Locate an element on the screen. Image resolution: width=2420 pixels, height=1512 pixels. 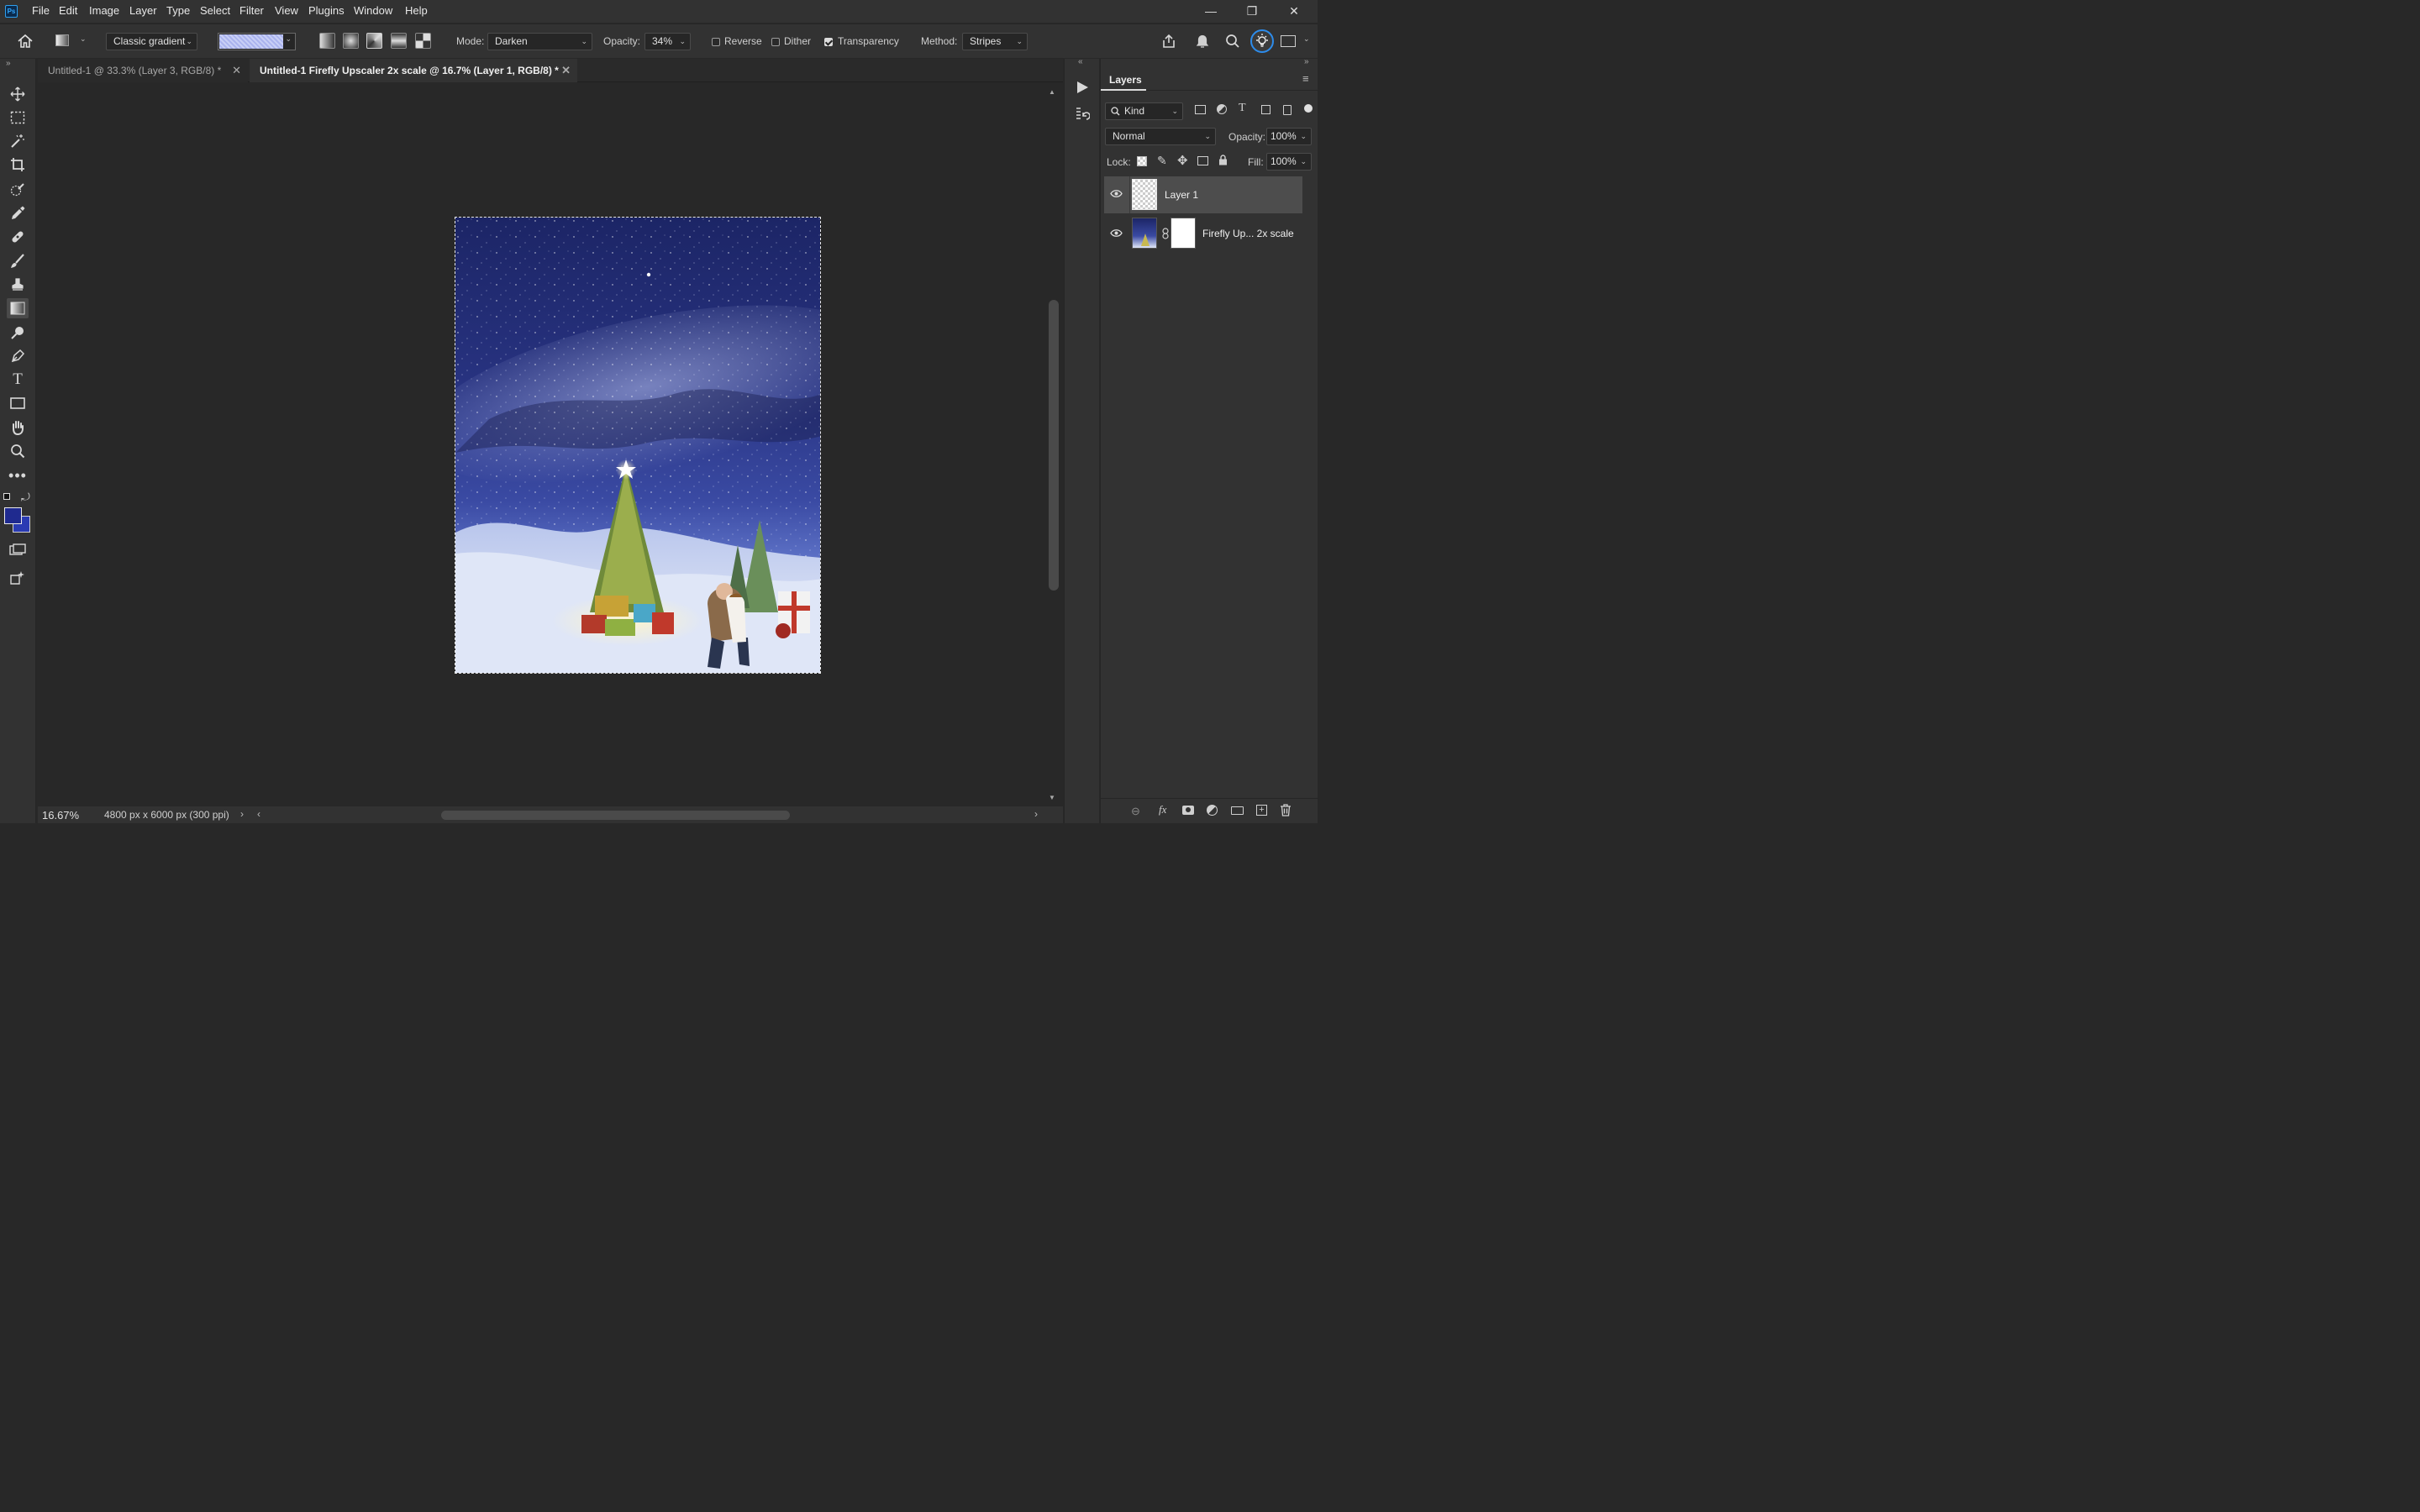
lock-position-icon: ✥ is located at coordinates (1182, 160).